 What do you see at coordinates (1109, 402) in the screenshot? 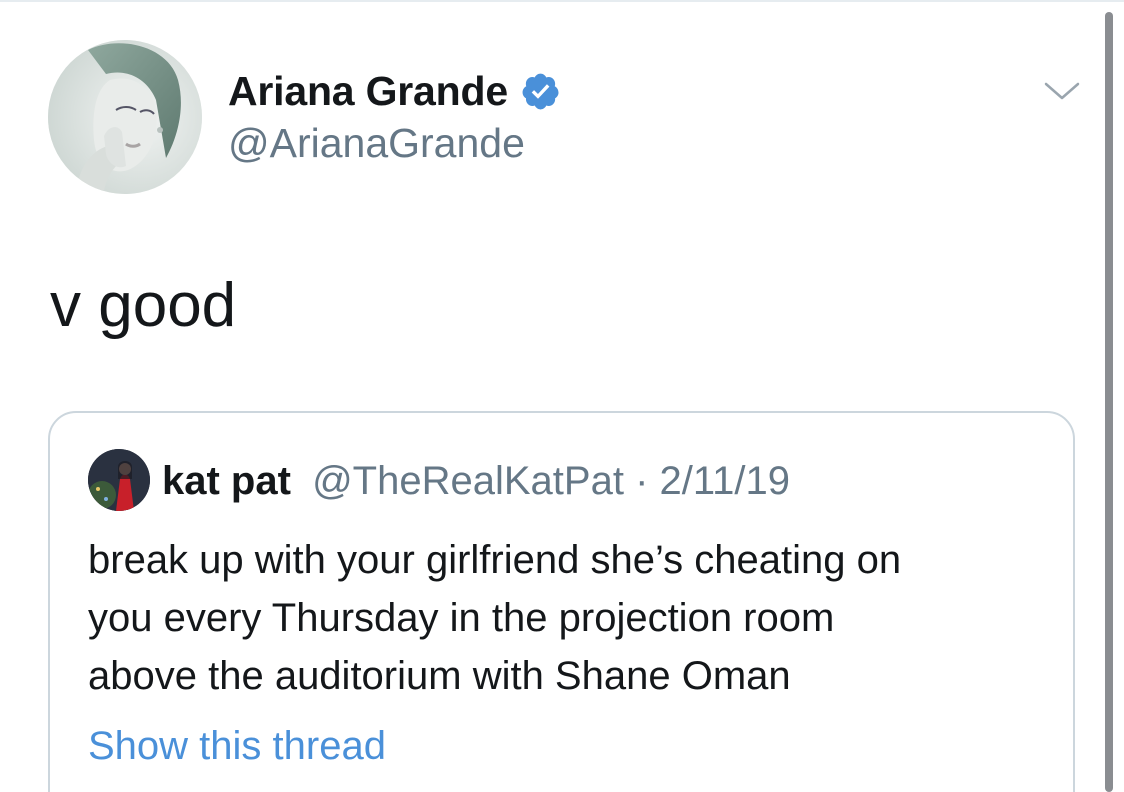
I see `scrollbar` at bounding box center [1109, 402].